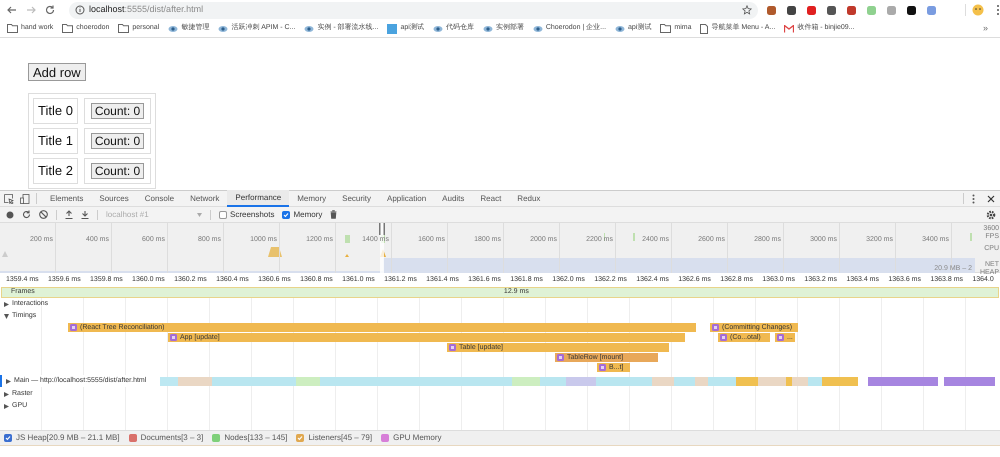  Describe the element at coordinates (991, 215) in the screenshot. I see `settings-icon` at that location.